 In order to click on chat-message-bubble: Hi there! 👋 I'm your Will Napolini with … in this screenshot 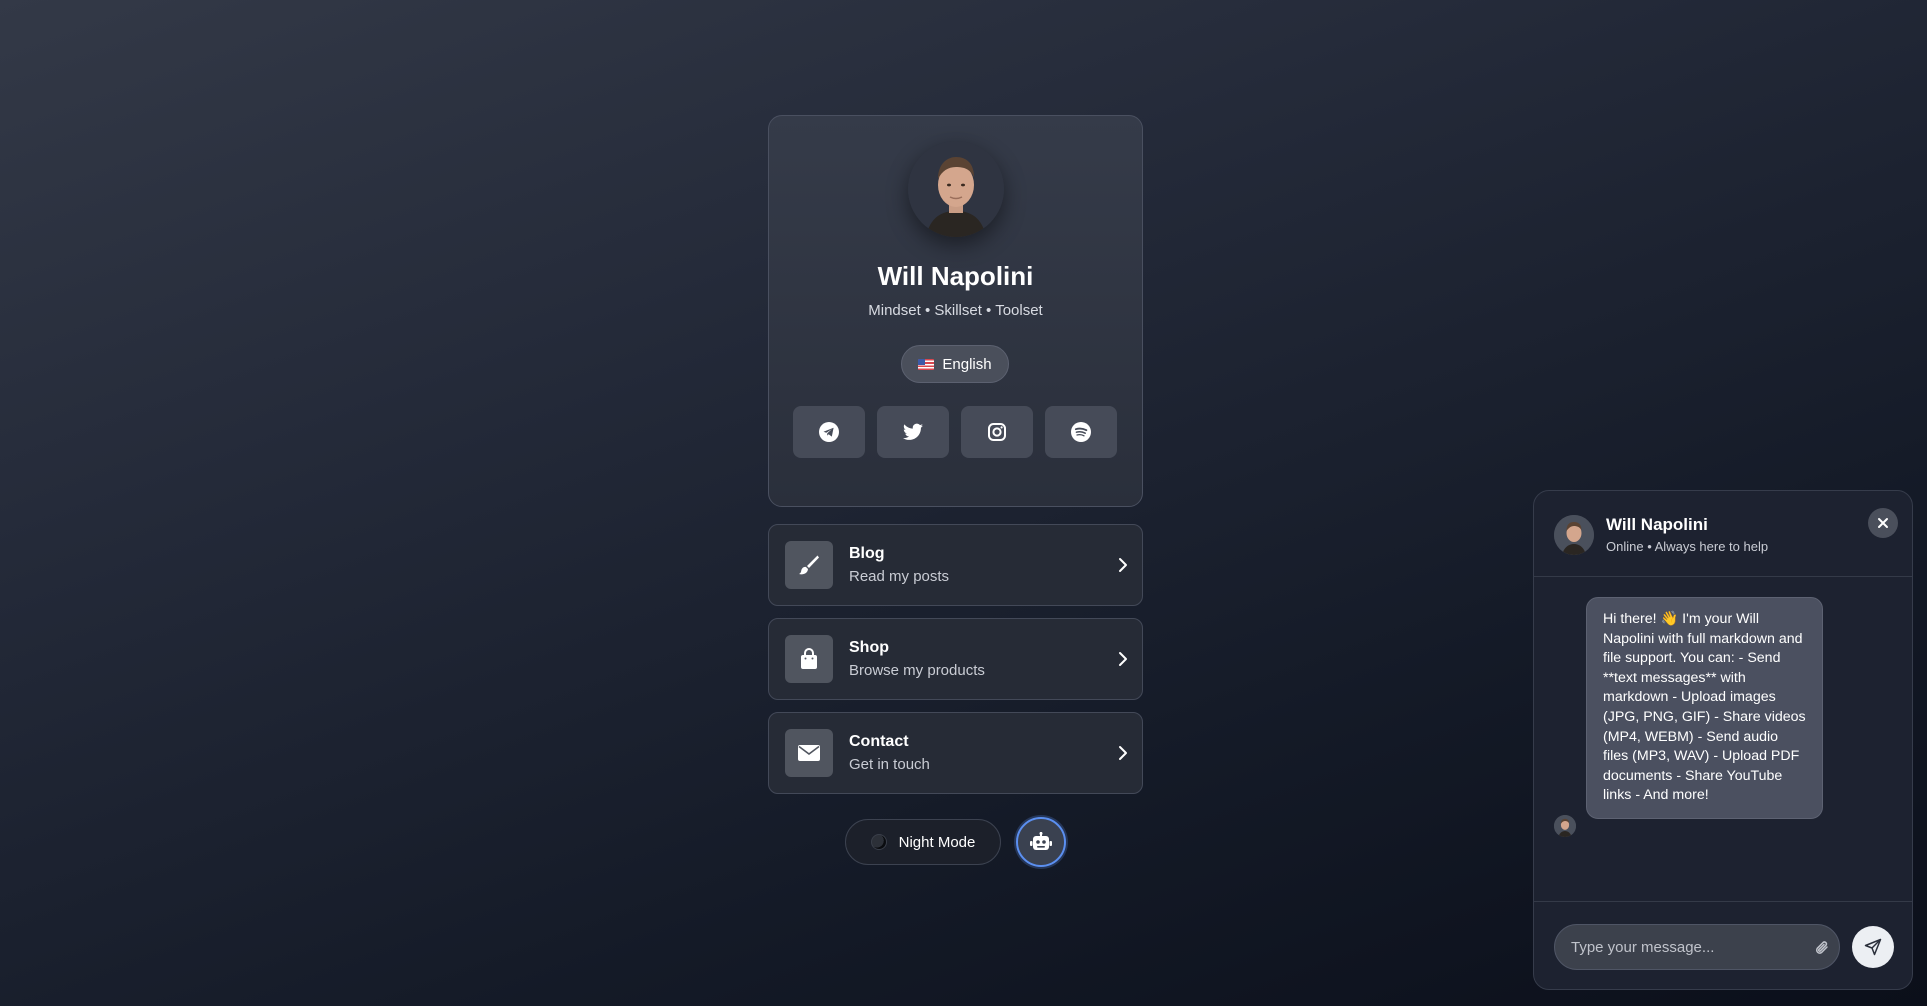, I will do `click(1704, 708)`.